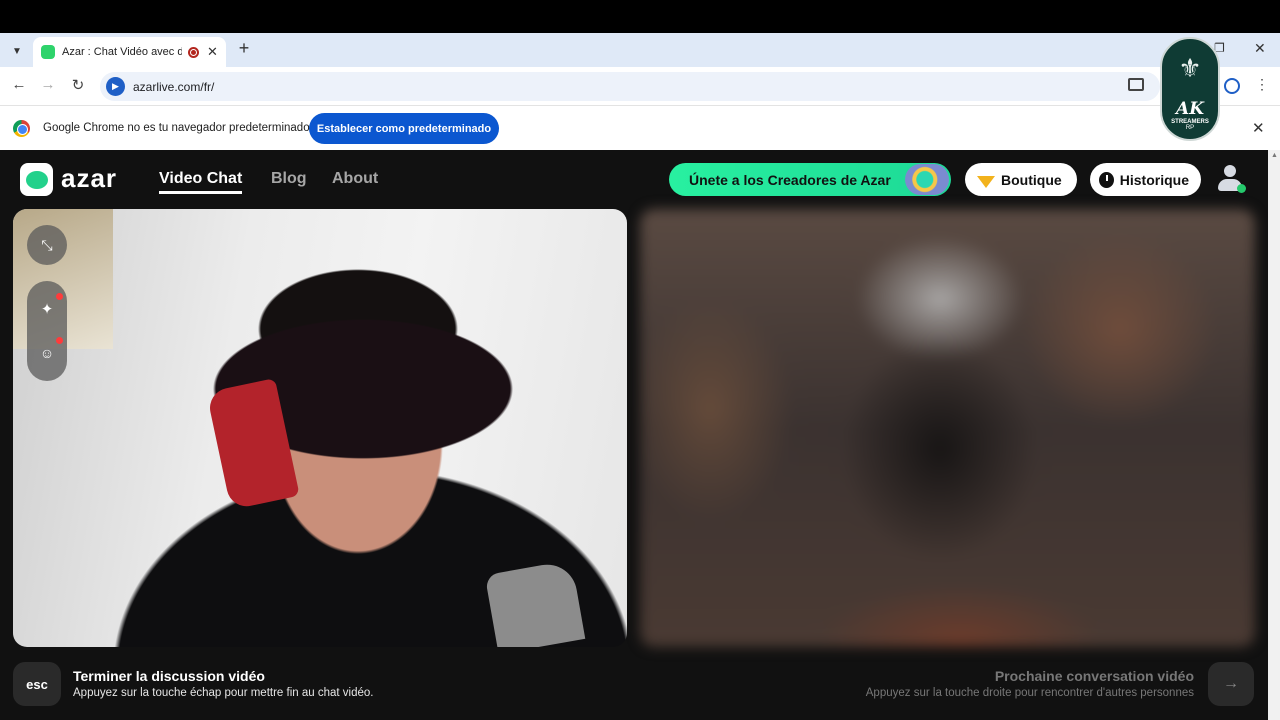 The image size is (1280, 720). I want to click on gaming-chair, so click(253, 444).